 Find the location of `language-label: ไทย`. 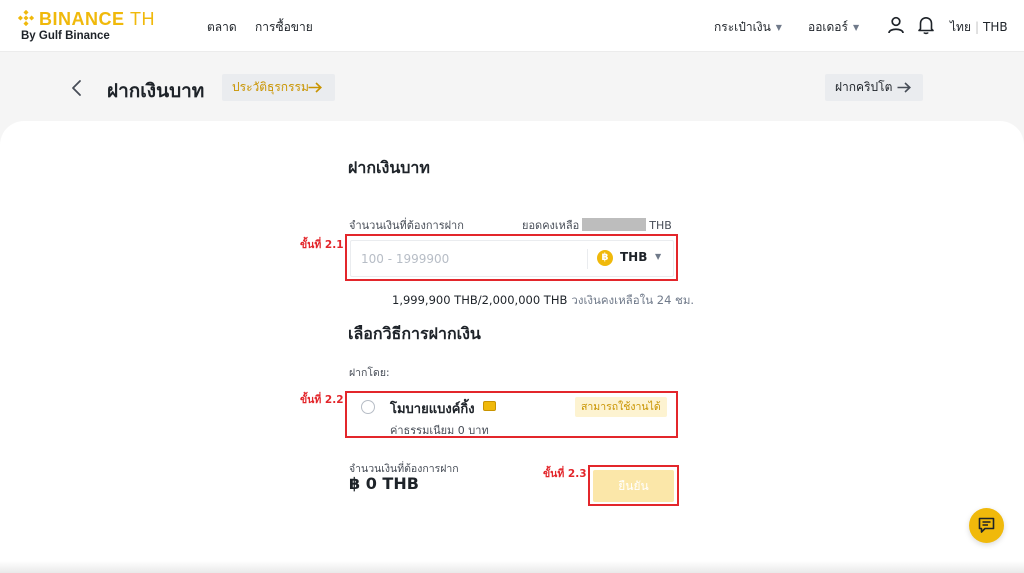

language-label: ไทย is located at coordinates (960, 27).